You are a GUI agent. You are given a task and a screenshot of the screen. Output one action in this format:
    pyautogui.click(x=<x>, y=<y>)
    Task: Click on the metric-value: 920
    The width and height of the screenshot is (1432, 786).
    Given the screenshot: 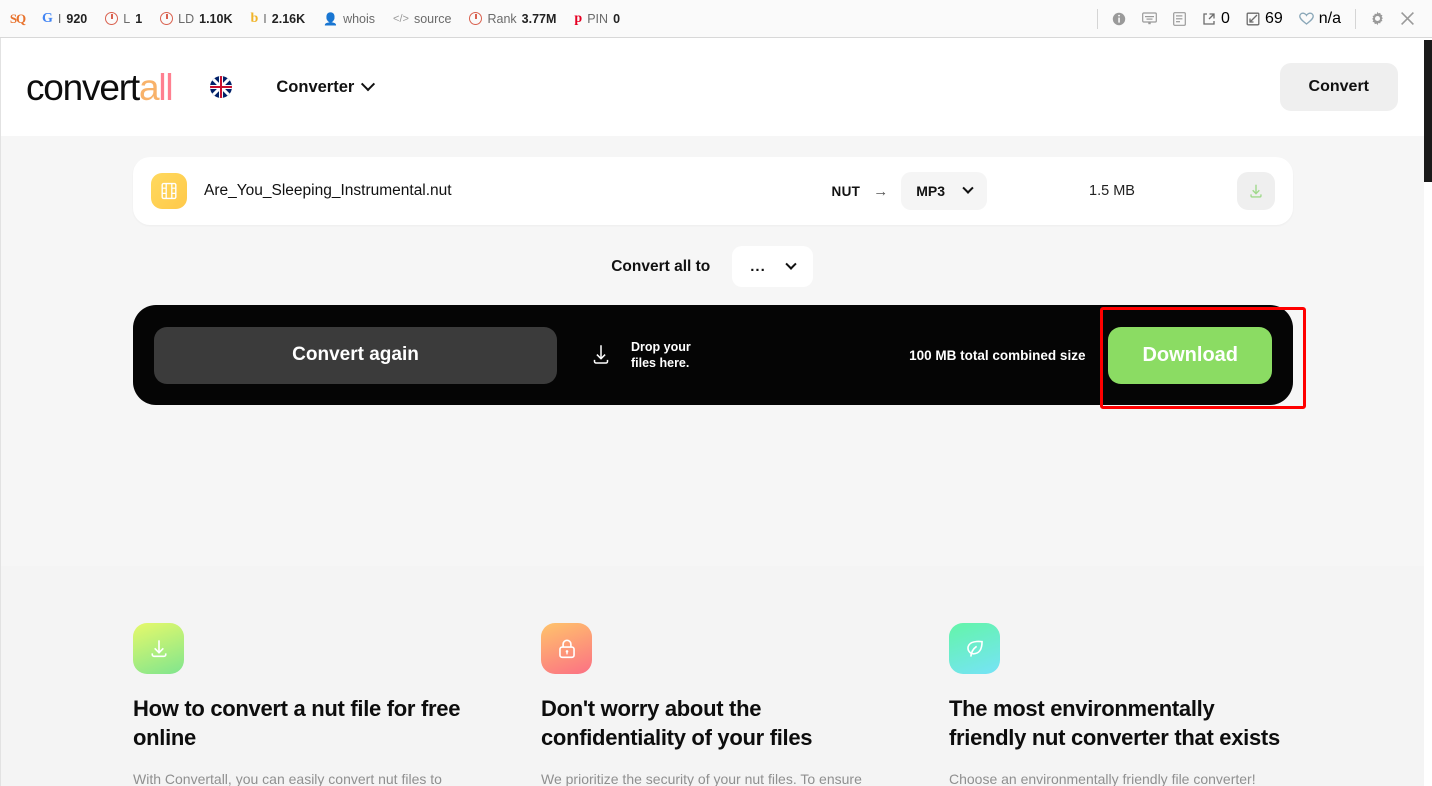 What is the action you would take?
    pyautogui.click(x=77, y=18)
    